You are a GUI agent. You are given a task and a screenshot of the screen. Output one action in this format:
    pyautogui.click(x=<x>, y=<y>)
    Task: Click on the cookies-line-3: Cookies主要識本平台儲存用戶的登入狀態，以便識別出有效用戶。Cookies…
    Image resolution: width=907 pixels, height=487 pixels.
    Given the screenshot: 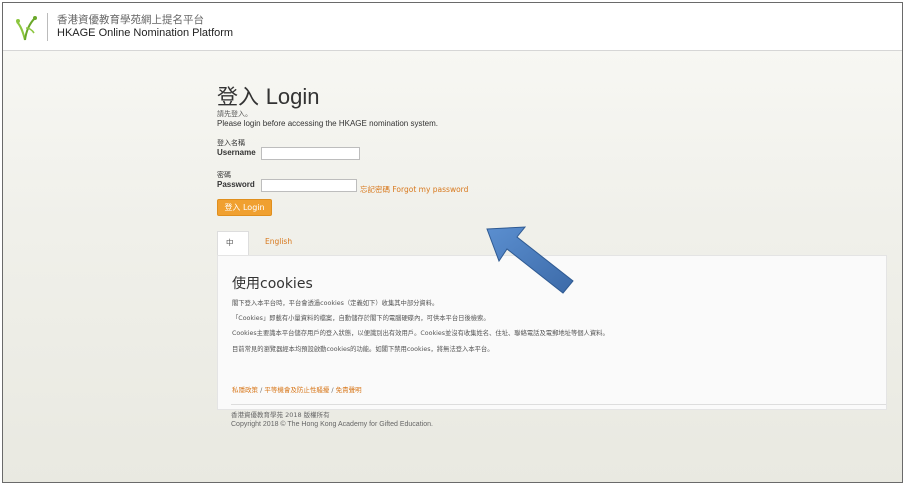 What is the action you would take?
    pyautogui.click(x=420, y=333)
    